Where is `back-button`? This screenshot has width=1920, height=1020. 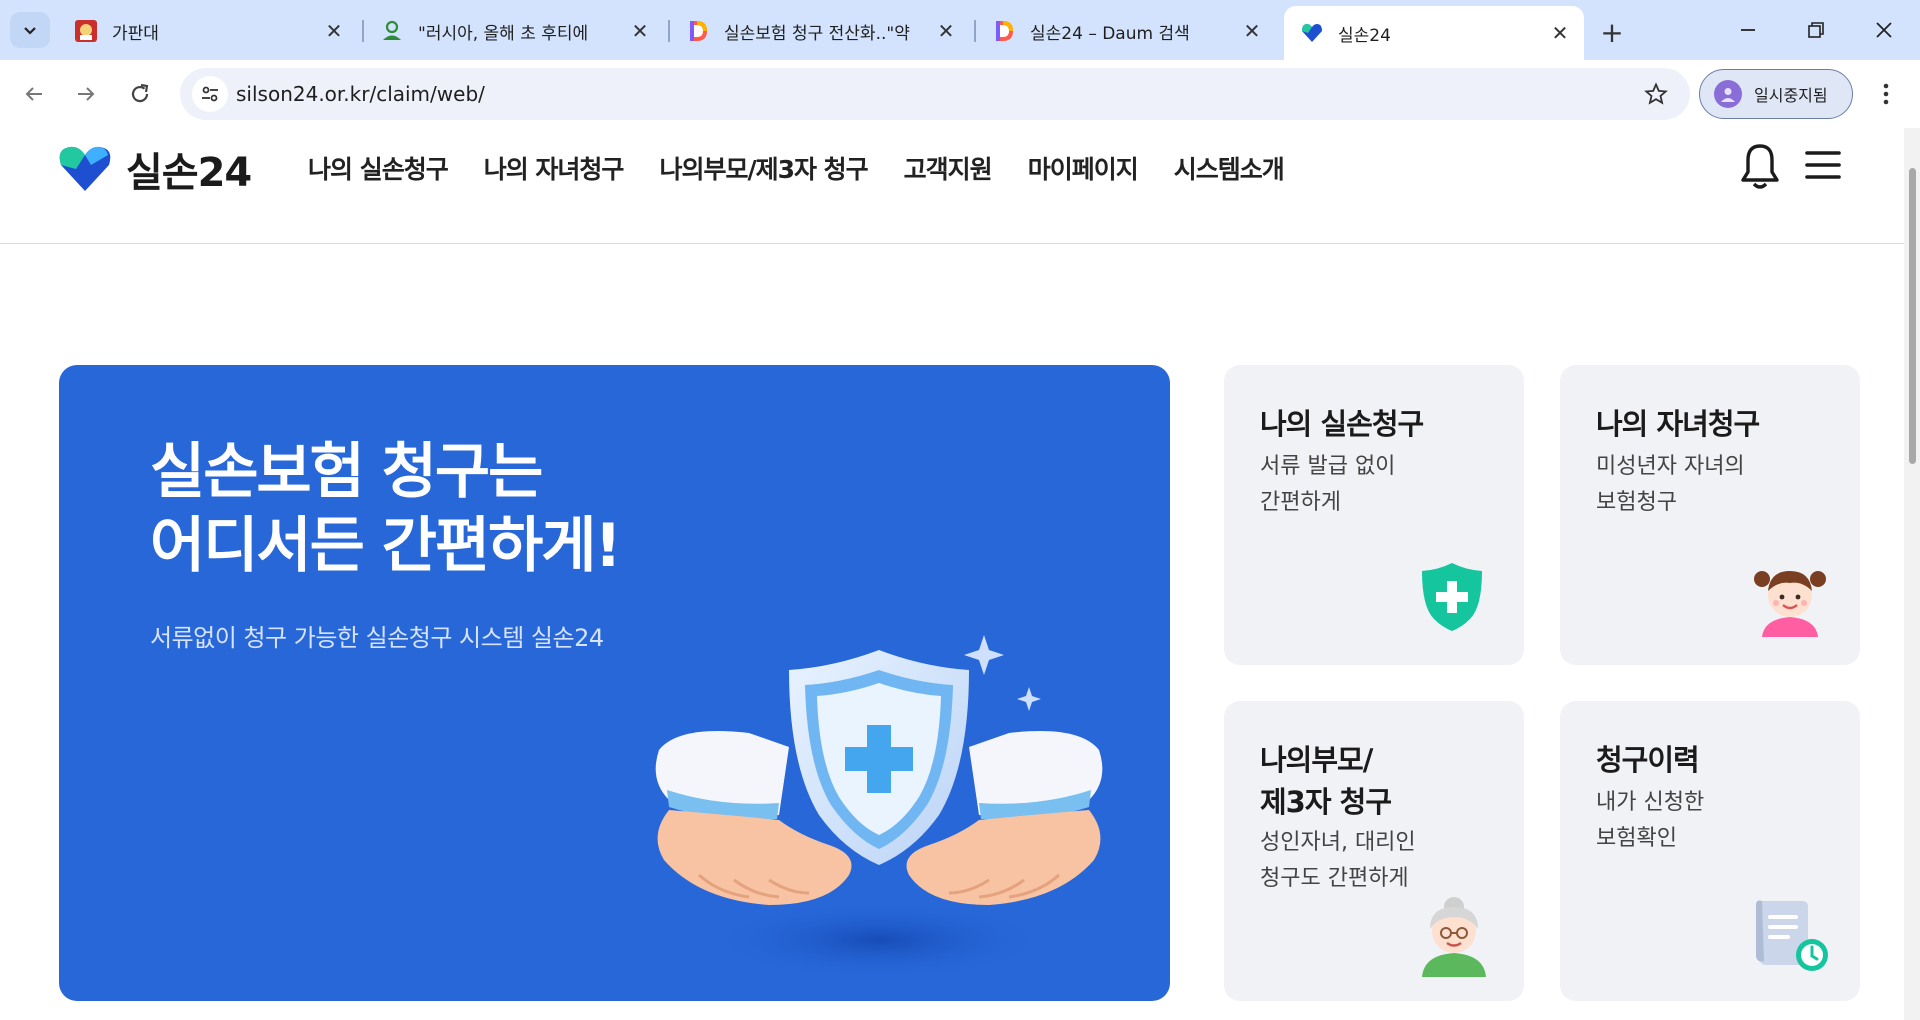
back-button is located at coordinates (34, 94).